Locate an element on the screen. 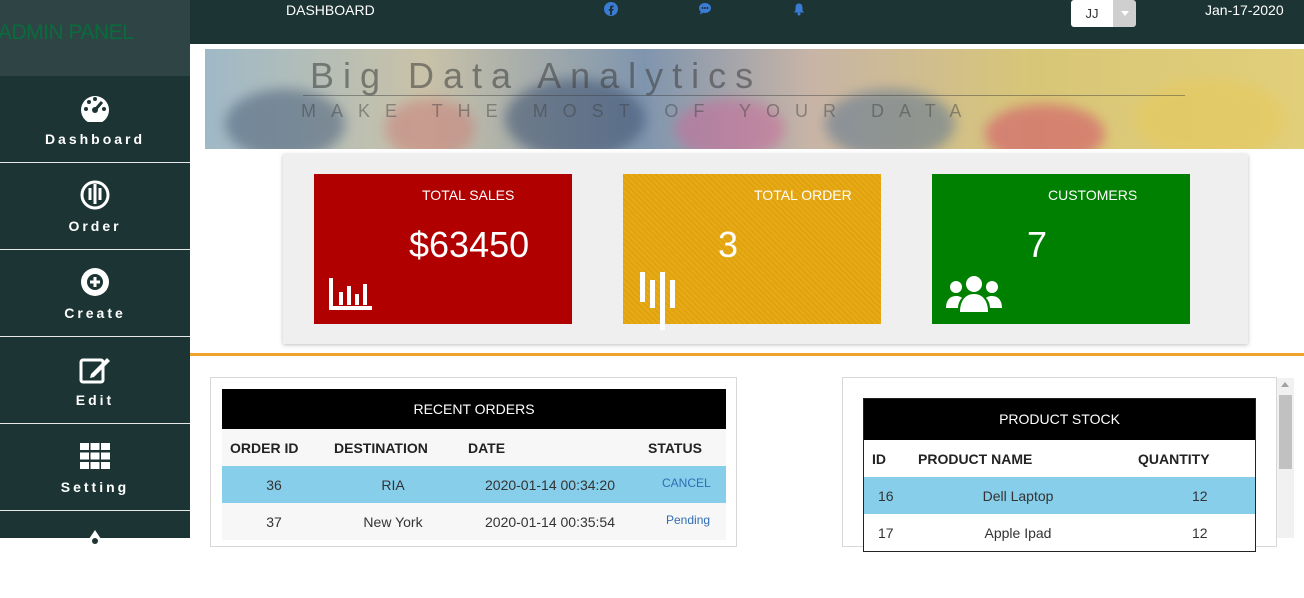  product-name-cell: Dell Laptop is located at coordinates (1018, 495).